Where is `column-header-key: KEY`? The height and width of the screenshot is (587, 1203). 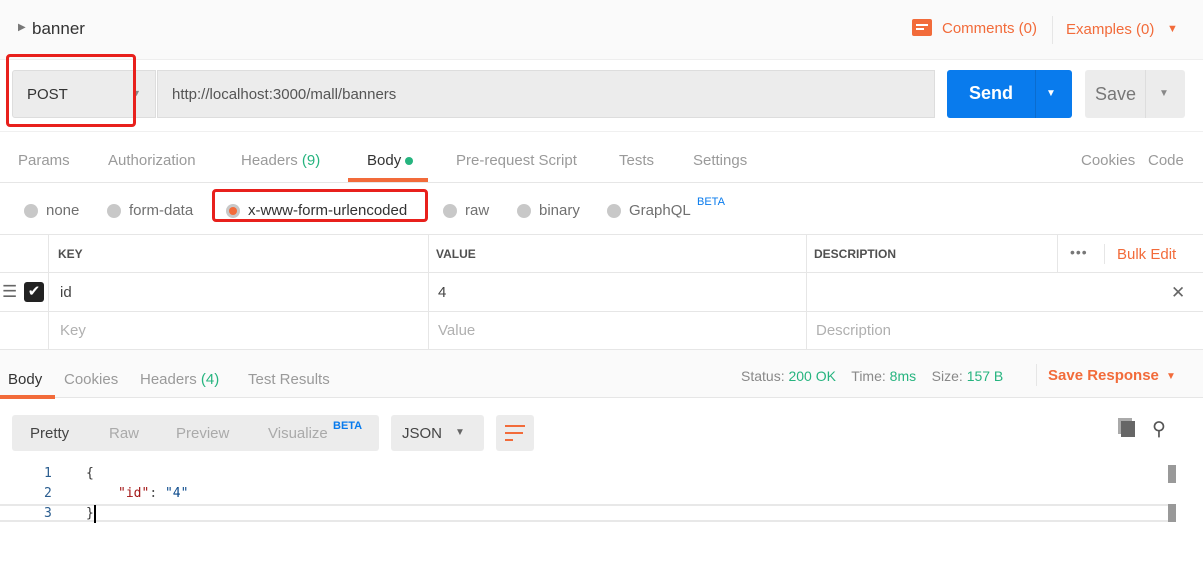 column-header-key: KEY is located at coordinates (70, 254).